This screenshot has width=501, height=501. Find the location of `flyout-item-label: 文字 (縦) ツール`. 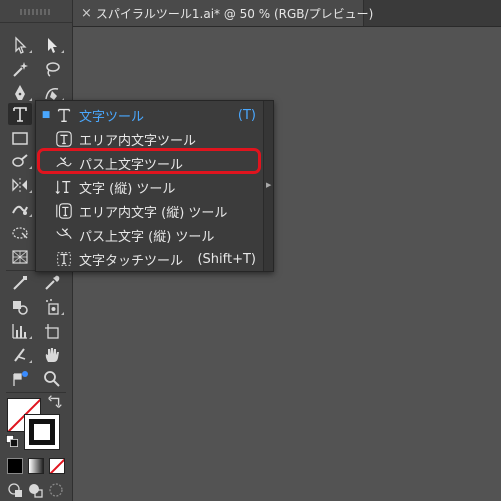

flyout-item-label: 文字 (縦) ツール is located at coordinates (127, 189).